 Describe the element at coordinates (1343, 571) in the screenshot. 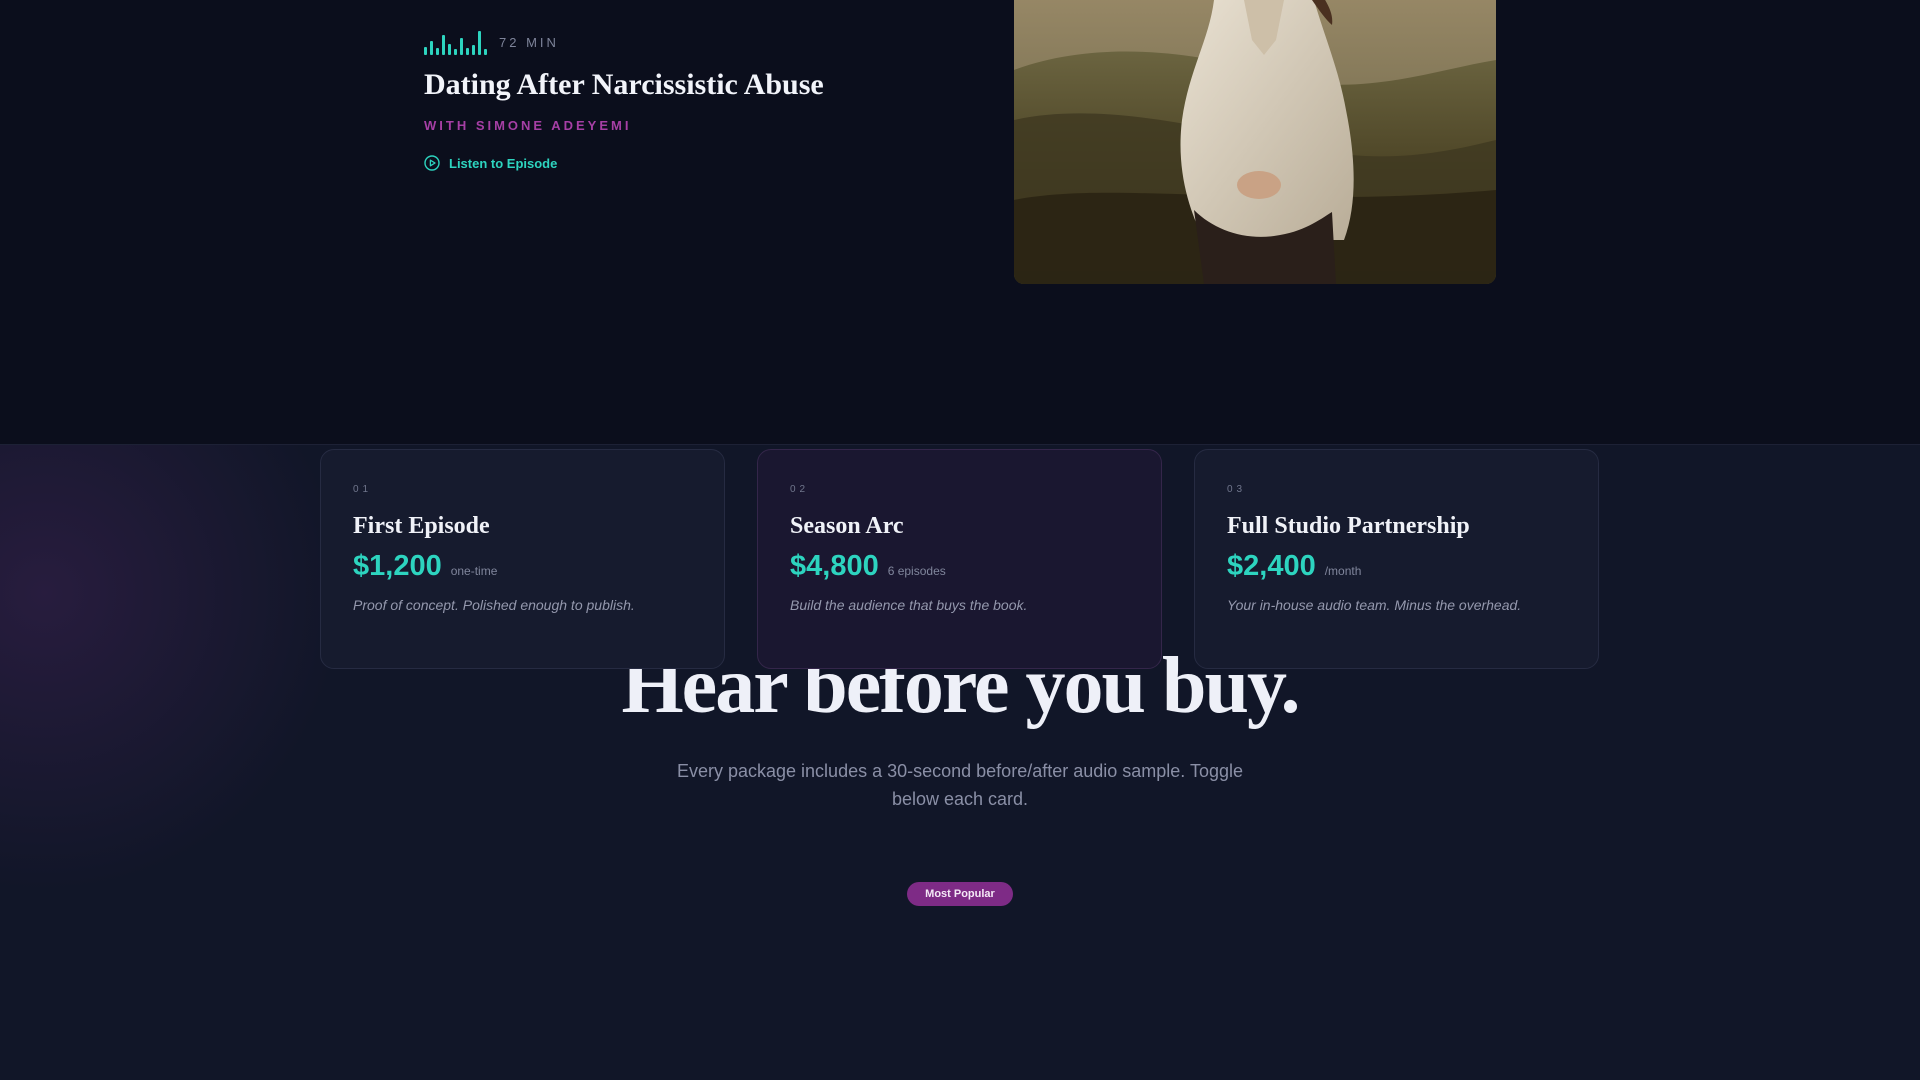

I see `package-unit: /month` at that location.